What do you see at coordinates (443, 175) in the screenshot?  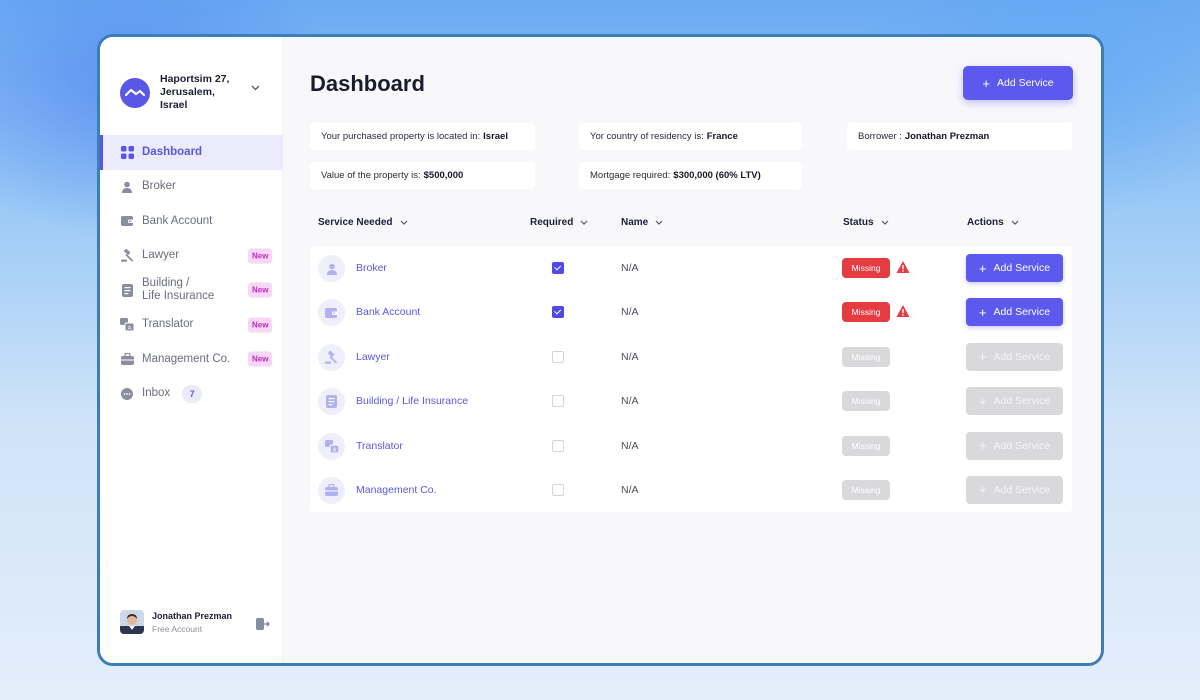 I see `property-value-amount: $500,000` at bounding box center [443, 175].